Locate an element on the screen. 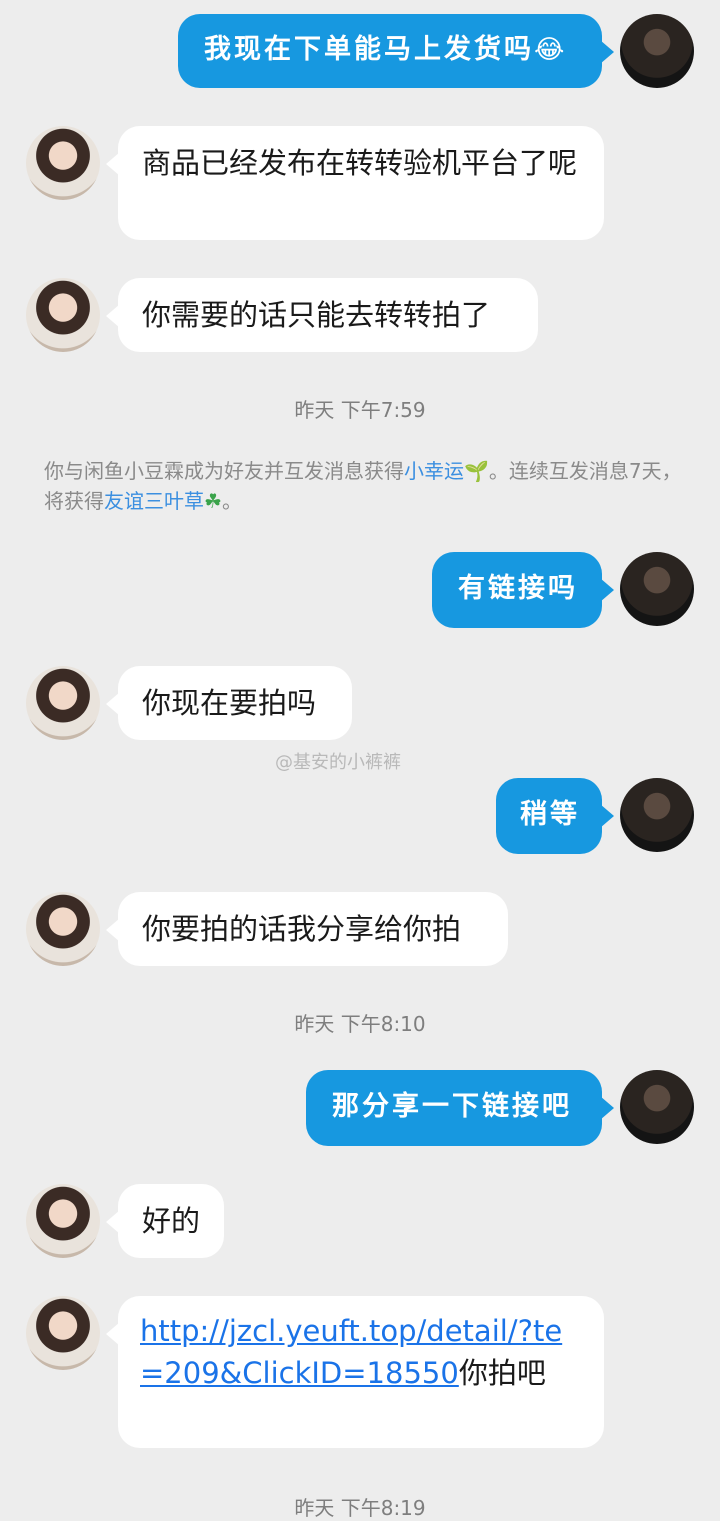  message-bubble-sent: 我现在下单能马上发货吗😂 is located at coordinates (390, 51).